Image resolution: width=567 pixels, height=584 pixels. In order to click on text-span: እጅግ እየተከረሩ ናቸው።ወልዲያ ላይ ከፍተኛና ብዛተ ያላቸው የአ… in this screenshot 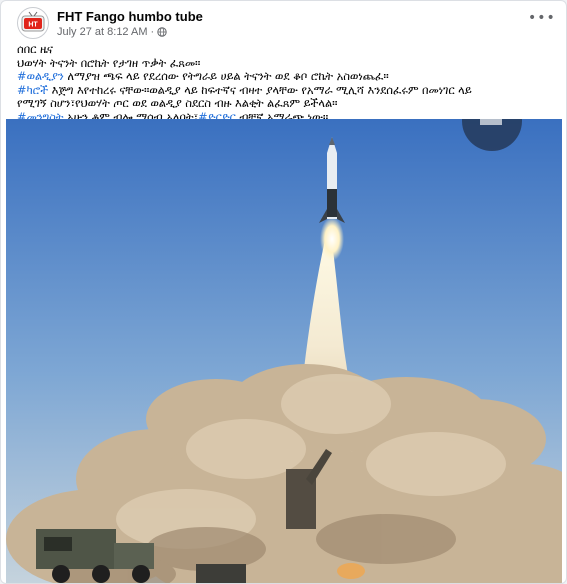, I will do `click(260, 90)`.